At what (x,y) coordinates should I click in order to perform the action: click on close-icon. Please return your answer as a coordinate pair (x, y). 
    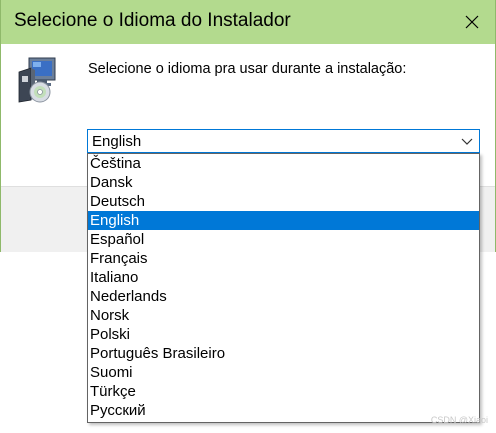
    Looking at the image, I should click on (472, 22).